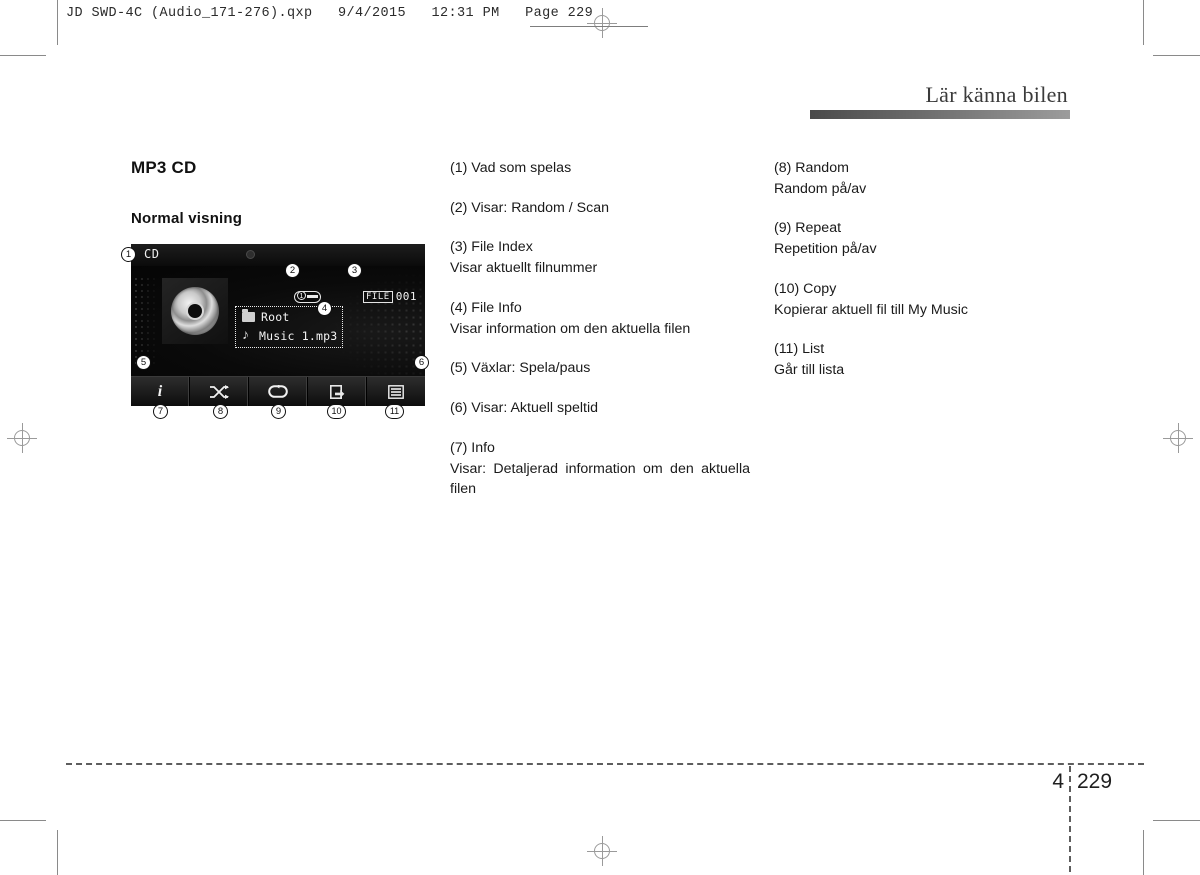 The image size is (1200, 875). I want to click on list-item: (9) Repeat Repetition på/av, so click(924, 238).